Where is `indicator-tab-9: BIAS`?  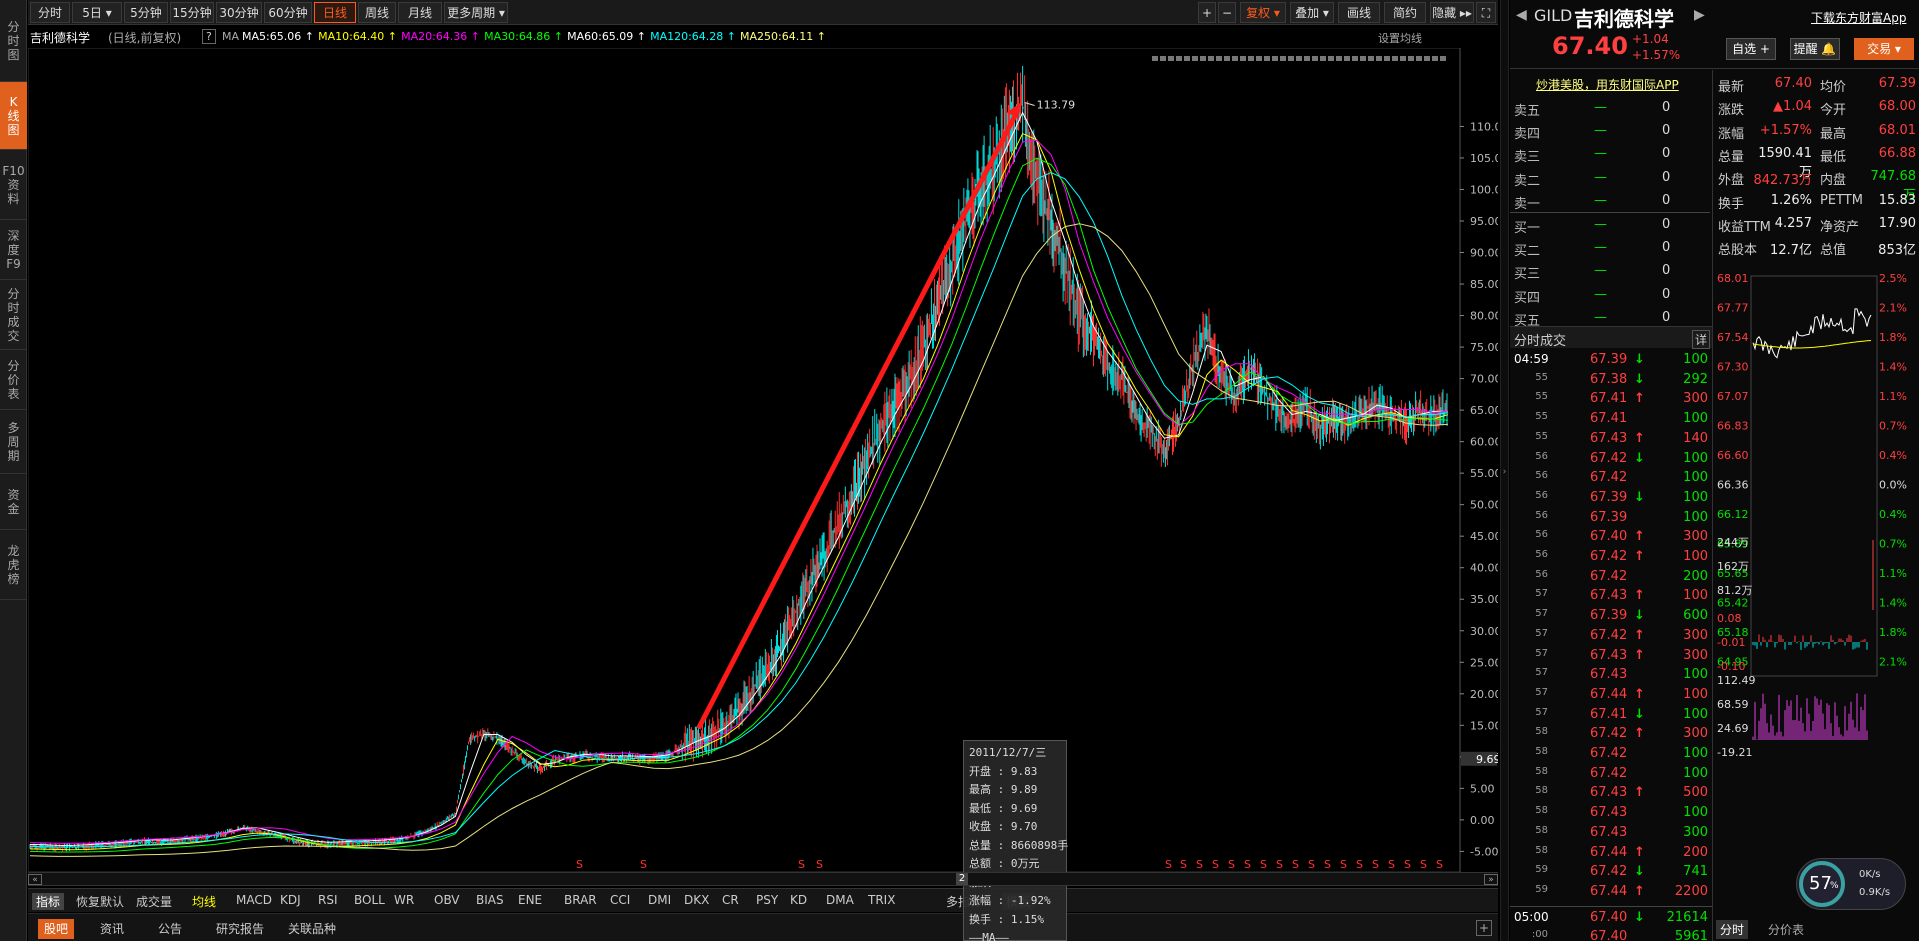
indicator-tab-9: BIAS is located at coordinates (490, 900).